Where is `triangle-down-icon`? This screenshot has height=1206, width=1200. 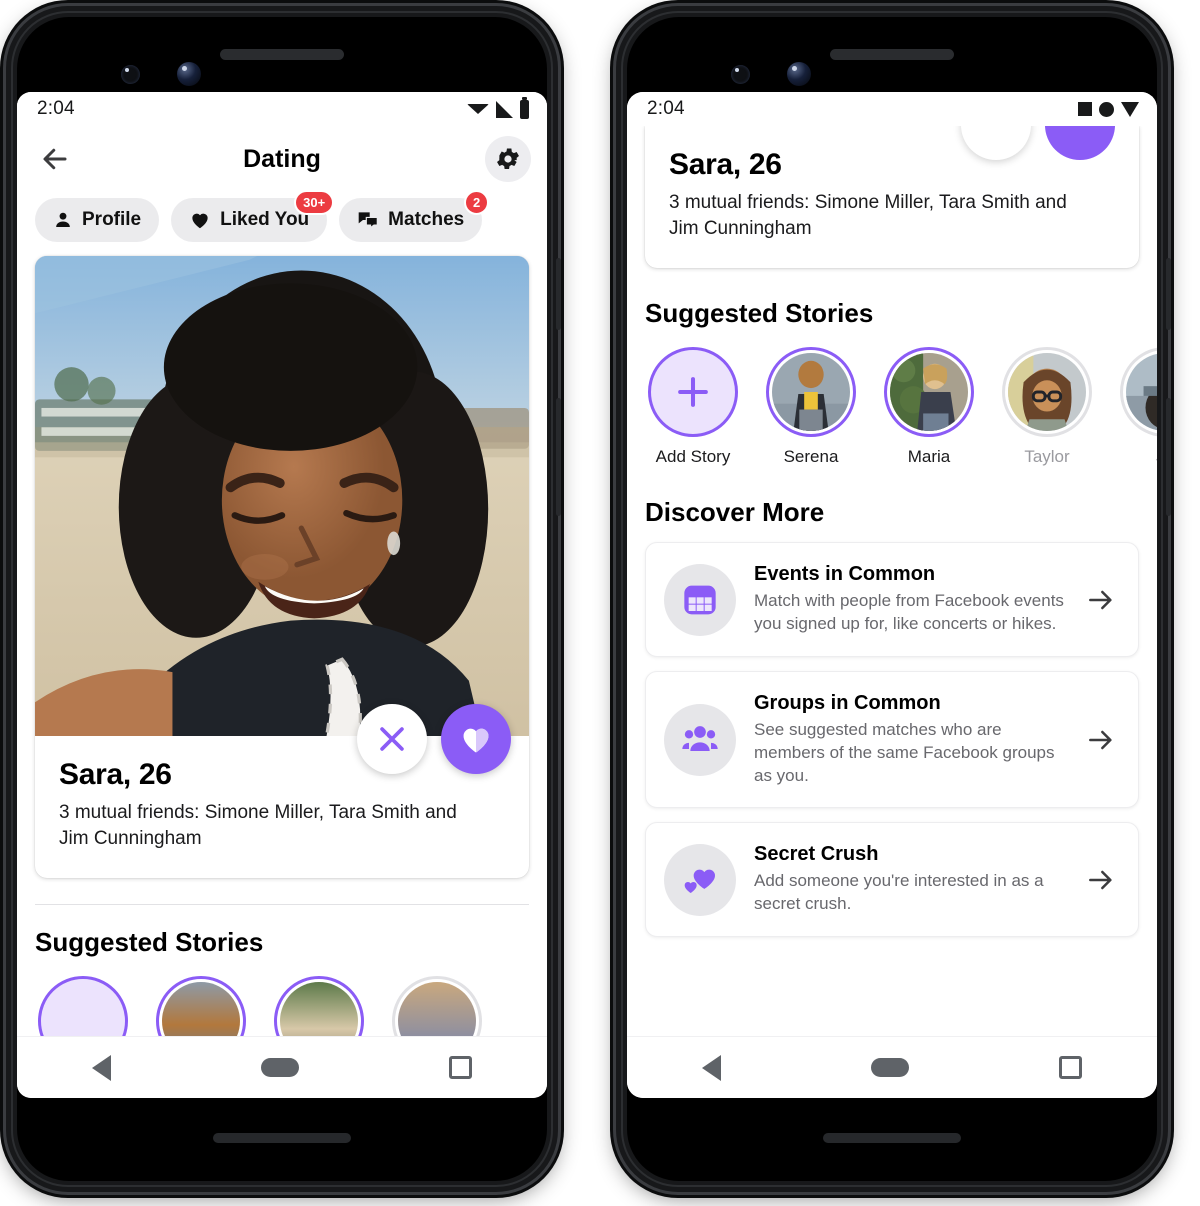 triangle-down-icon is located at coordinates (1130, 109).